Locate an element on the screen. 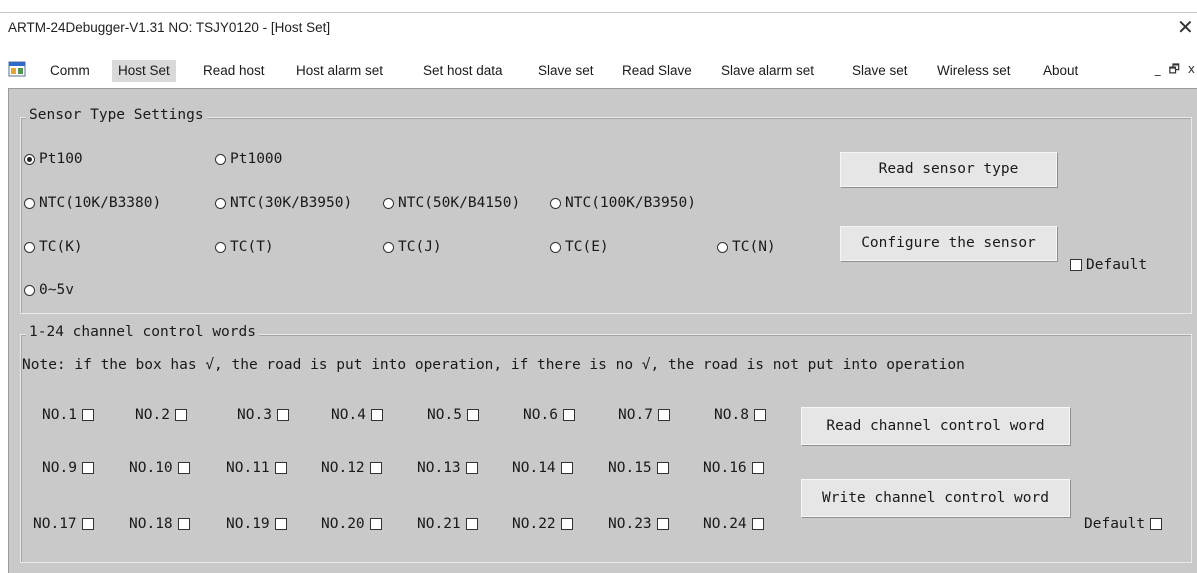  channel-checkbox-12: NO.12 is located at coordinates (351, 468).